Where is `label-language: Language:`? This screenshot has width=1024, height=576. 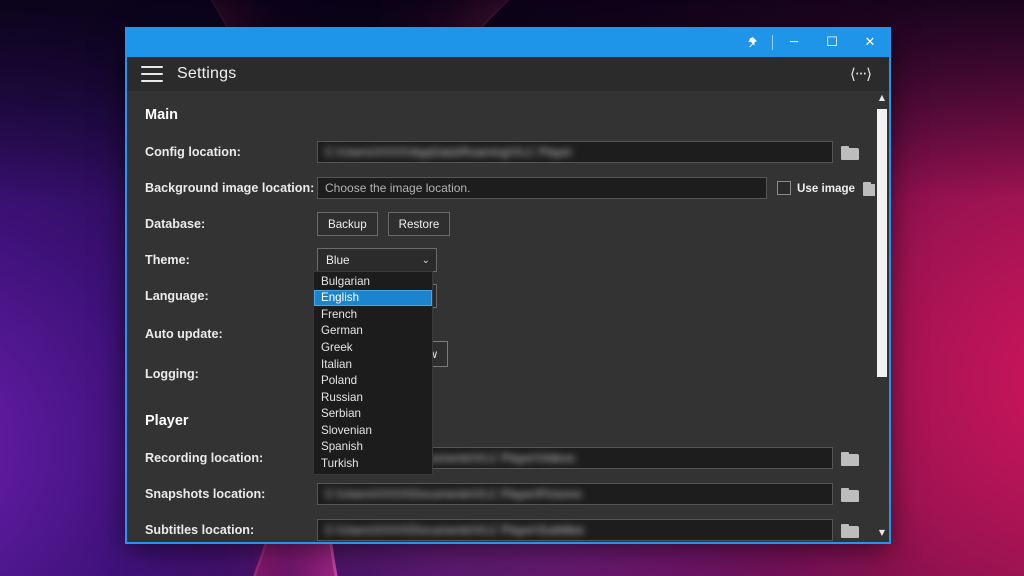 label-language: Language: is located at coordinates (177, 296).